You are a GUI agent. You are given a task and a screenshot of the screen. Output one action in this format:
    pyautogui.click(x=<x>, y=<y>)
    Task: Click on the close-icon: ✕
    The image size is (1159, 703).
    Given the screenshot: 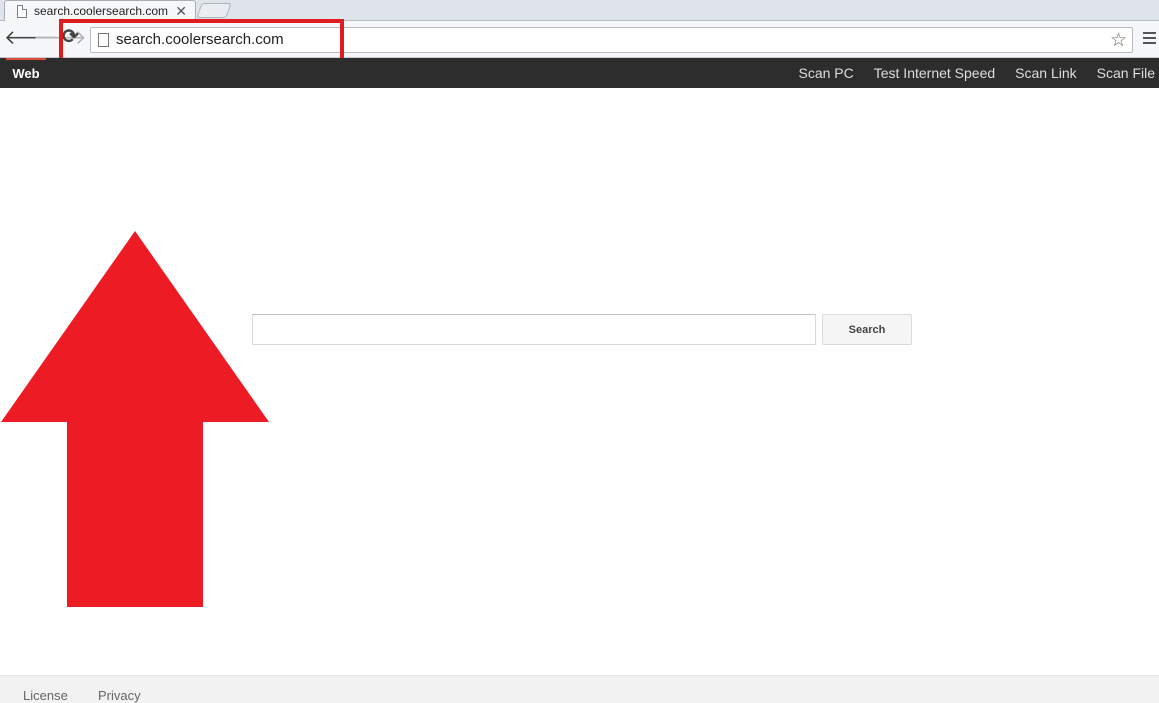 What is the action you would take?
    pyautogui.click(x=181, y=11)
    